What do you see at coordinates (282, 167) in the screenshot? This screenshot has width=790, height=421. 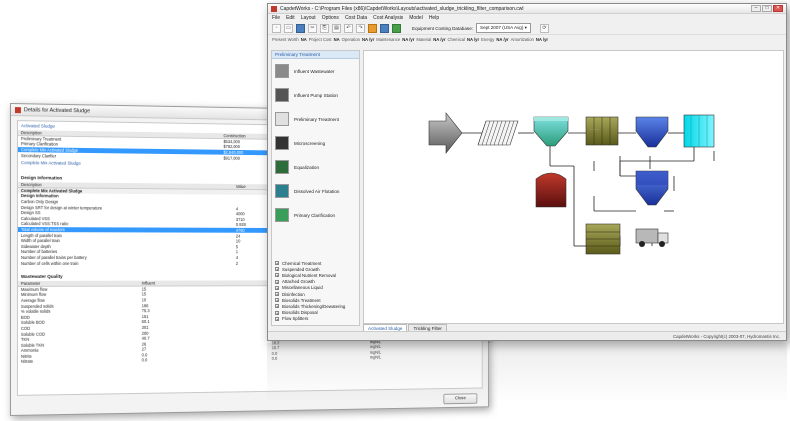 I see `tank-icon` at bounding box center [282, 167].